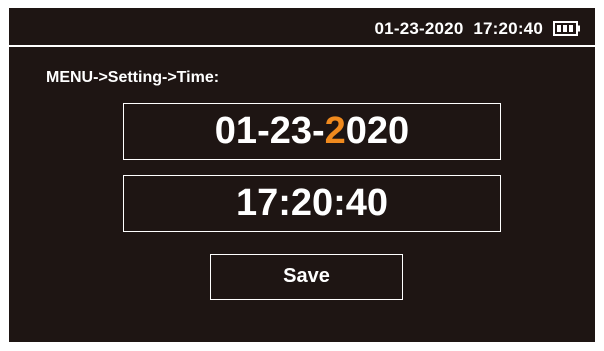  I want to click on status-bar: 01-23-2020 17:20:40, so click(302, 27).